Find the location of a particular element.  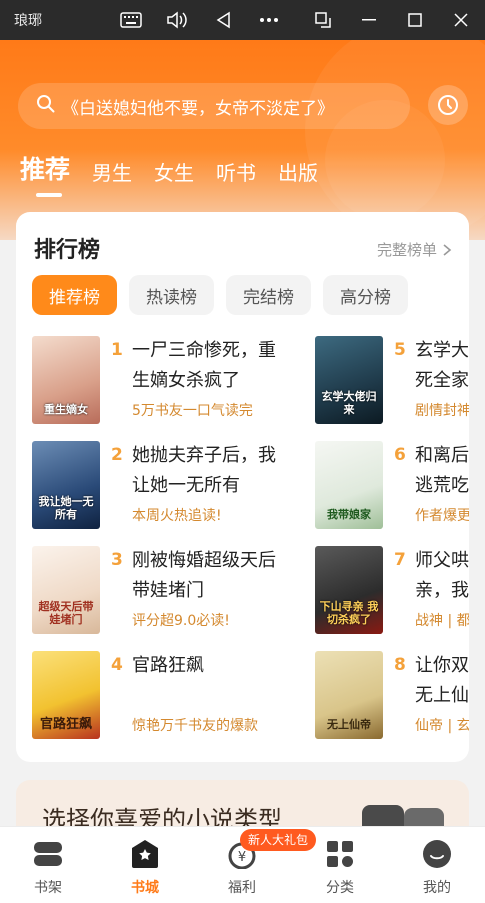

chip-hot: 热读榜 is located at coordinates (171, 295).